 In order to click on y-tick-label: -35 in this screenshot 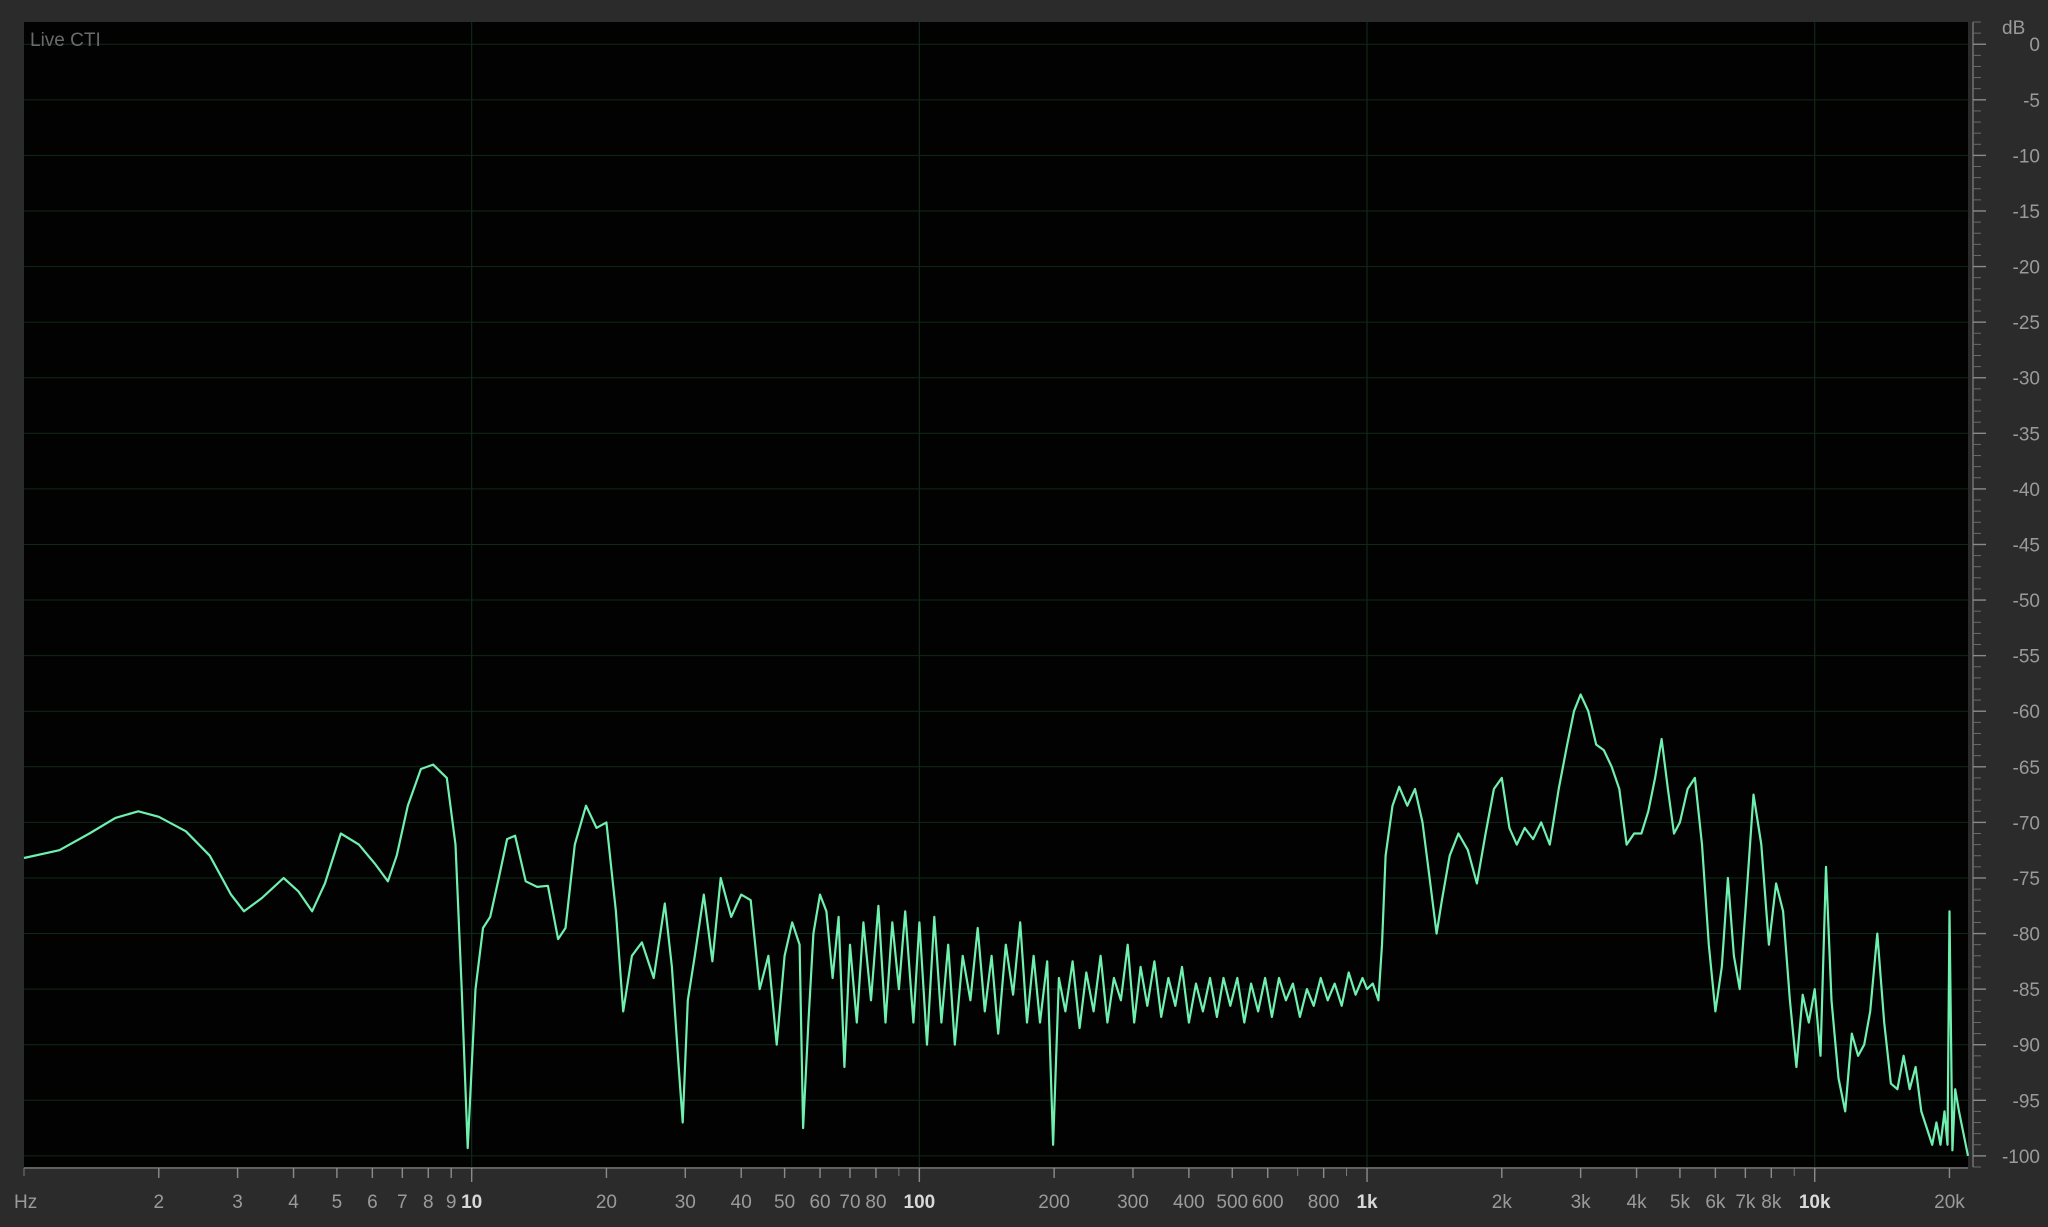, I will do `click(2026, 434)`.